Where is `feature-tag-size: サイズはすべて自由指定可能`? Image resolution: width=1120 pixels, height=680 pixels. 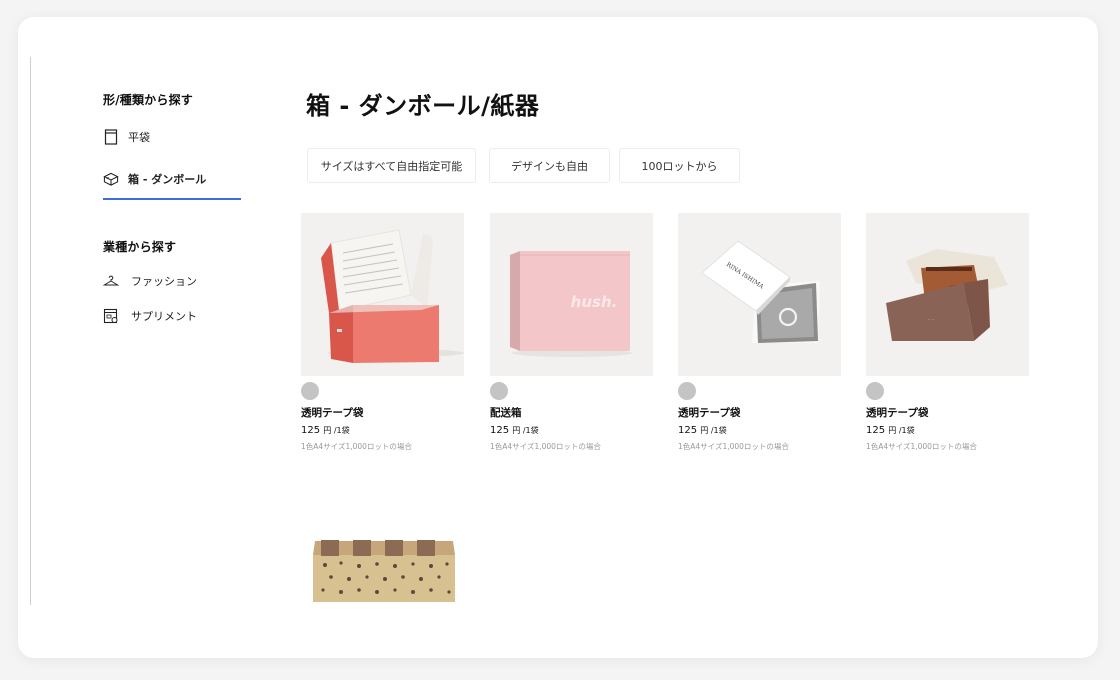 feature-tag-size: サイズはすべて自由指定可能 is located at coordinates (391, 165).